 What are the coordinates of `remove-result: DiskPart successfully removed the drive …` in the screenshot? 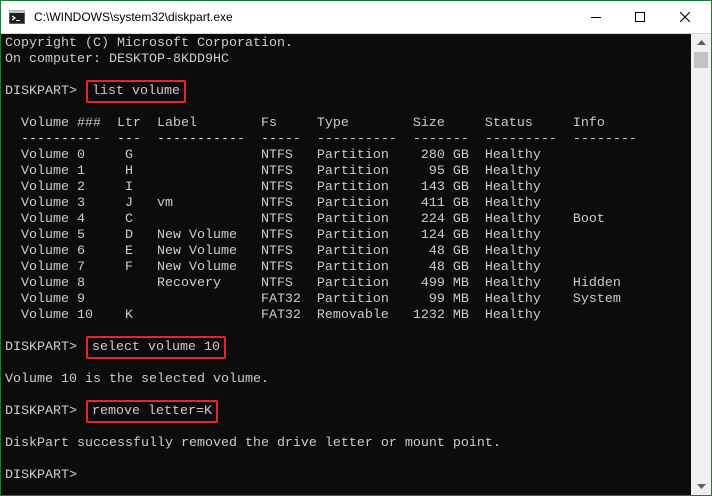 It's located at (253, 443).